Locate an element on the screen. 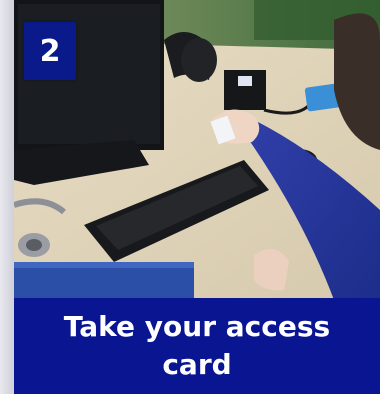  caption-text: Take your access card is located at coordinates (197, 345).